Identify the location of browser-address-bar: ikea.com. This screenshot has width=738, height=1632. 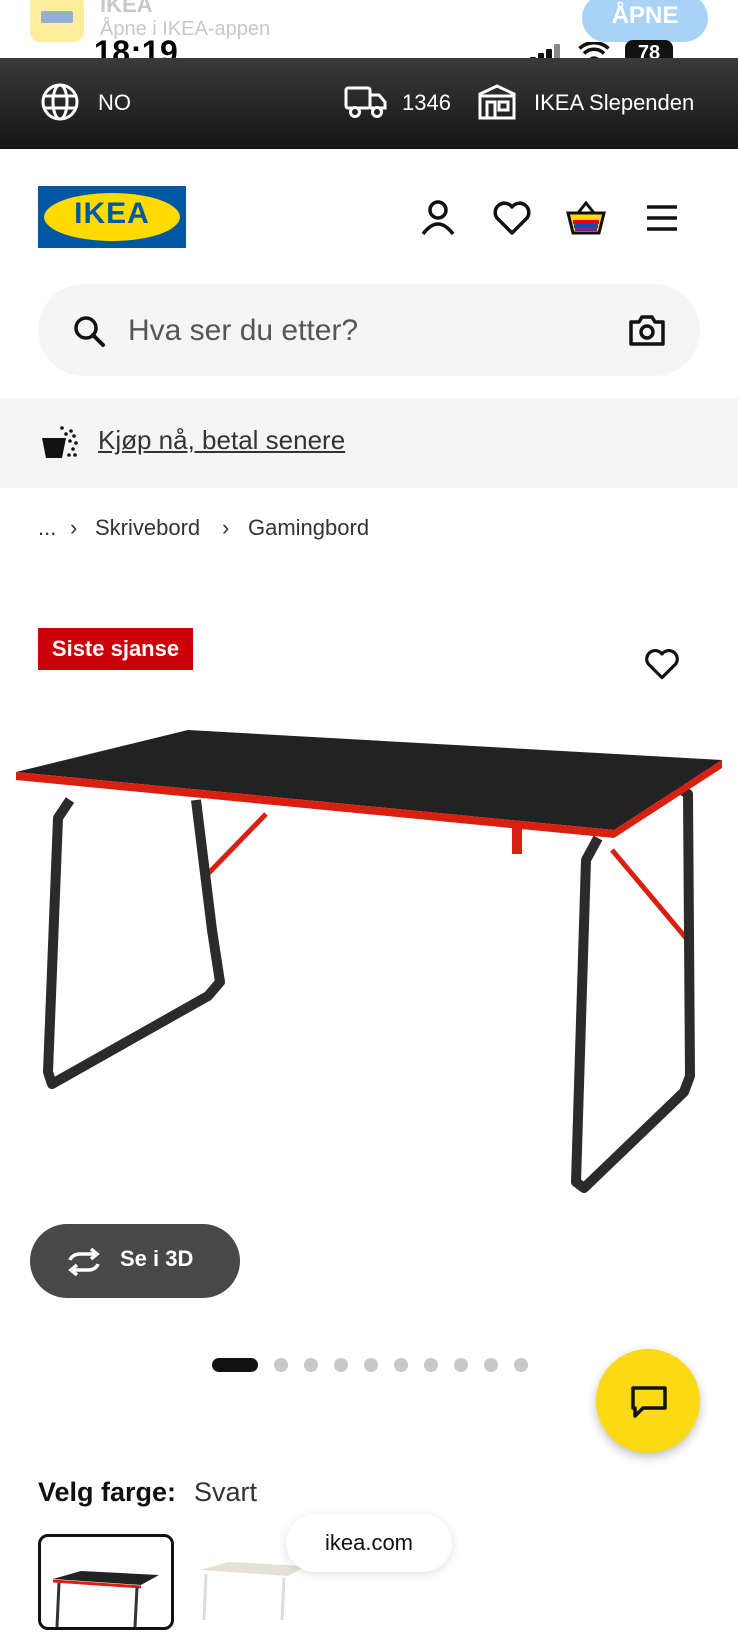
(369, 1543).